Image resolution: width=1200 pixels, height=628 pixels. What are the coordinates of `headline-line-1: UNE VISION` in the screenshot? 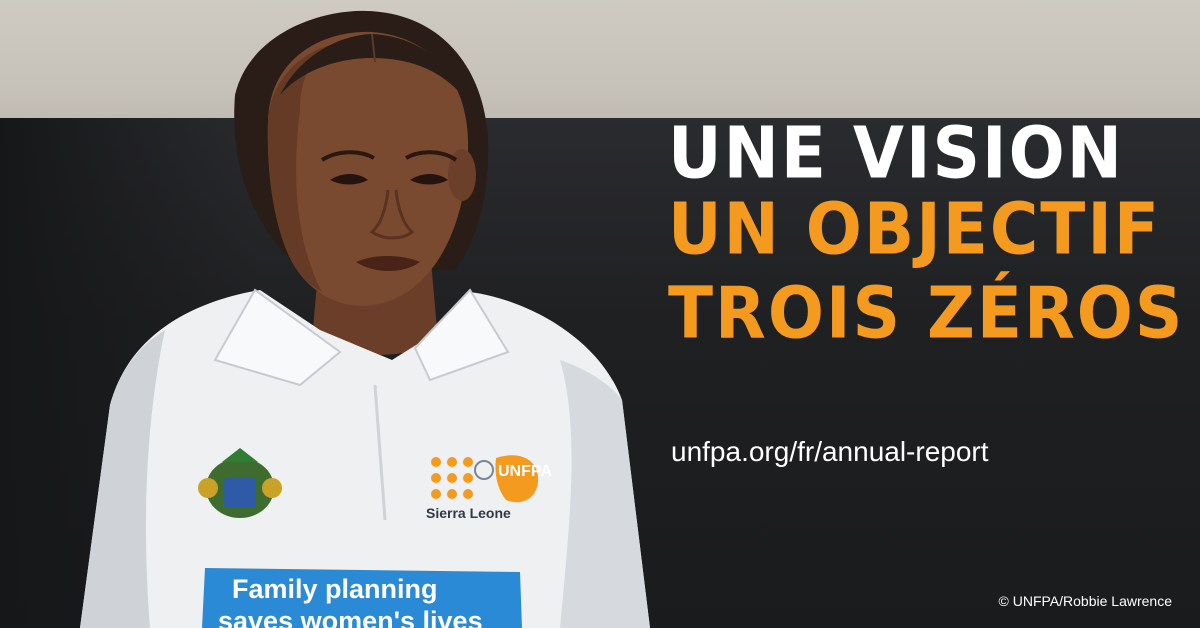 It's located at (926, 153).